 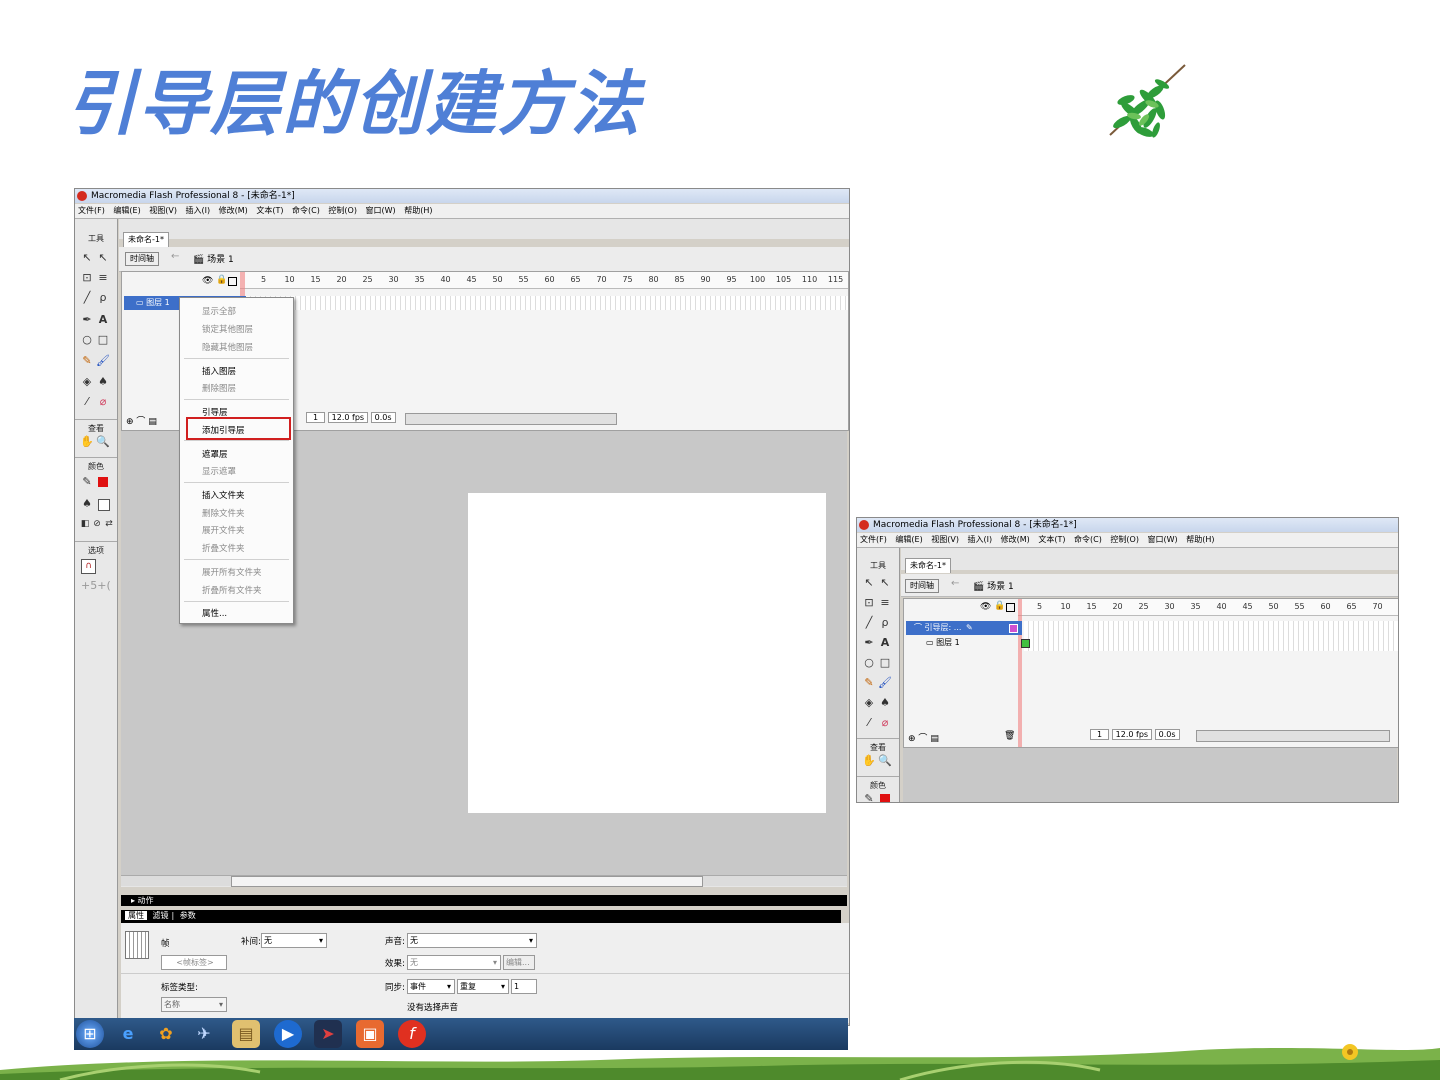 What do you see at coordinates (484, 900) in the screenshot?
I see `actions-bar: ▸ 动作` at bounding box center [484, 900].